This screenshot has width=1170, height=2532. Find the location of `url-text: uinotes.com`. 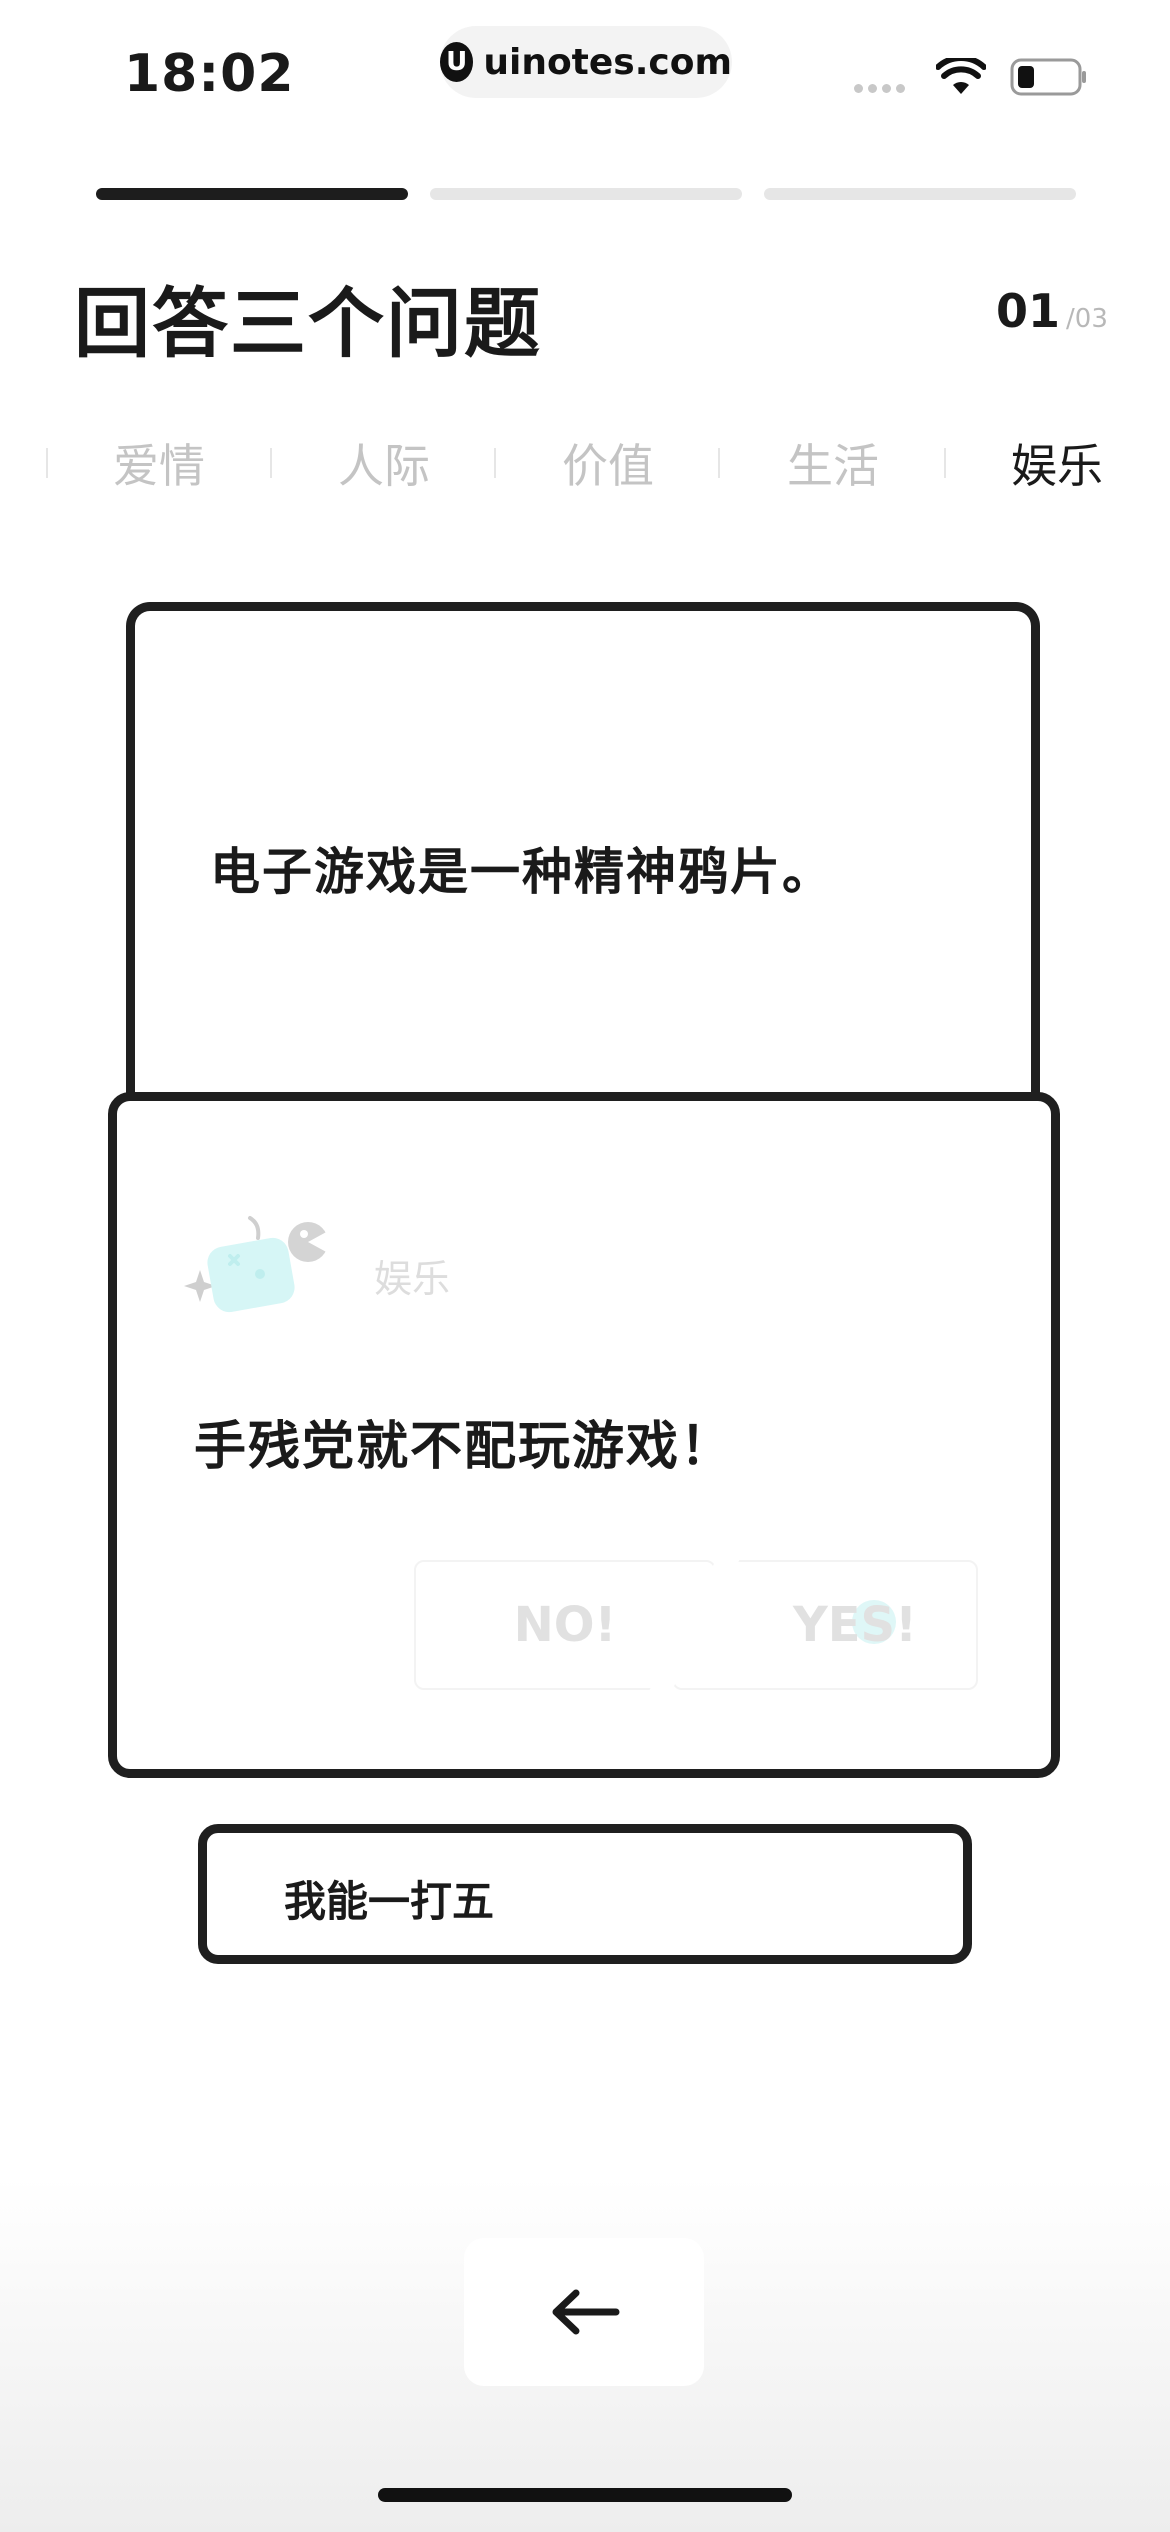

url-text: uinotes.com is located at coordinates (607, 62).